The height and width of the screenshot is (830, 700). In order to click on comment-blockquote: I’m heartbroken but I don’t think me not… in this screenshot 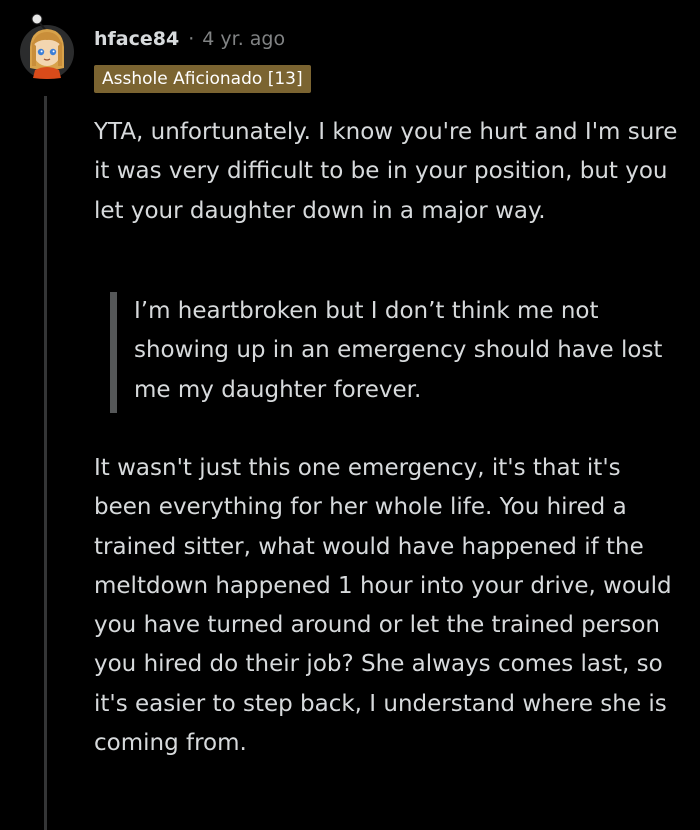, I will do `click(398, 350)`.